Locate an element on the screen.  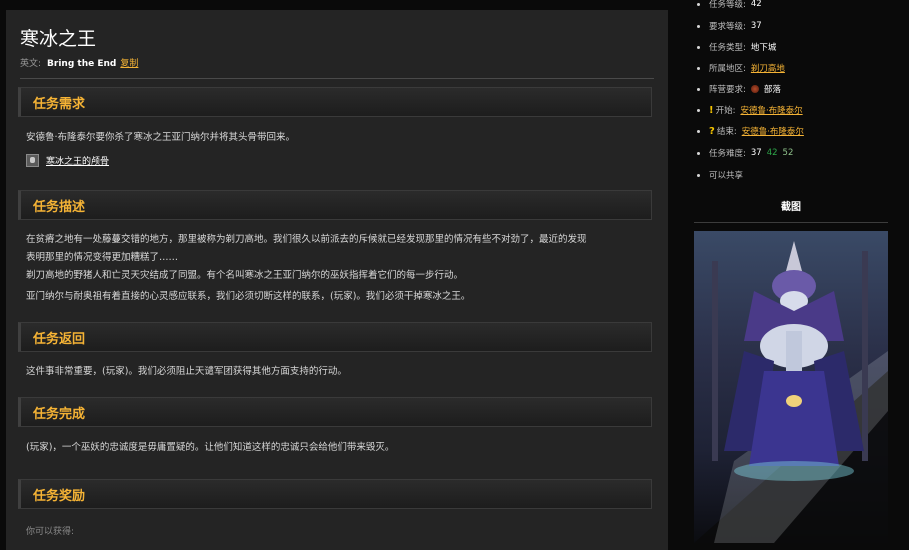
difficulty-row: 任务难度: 37 42 52 is located at coordinates (743, 153).